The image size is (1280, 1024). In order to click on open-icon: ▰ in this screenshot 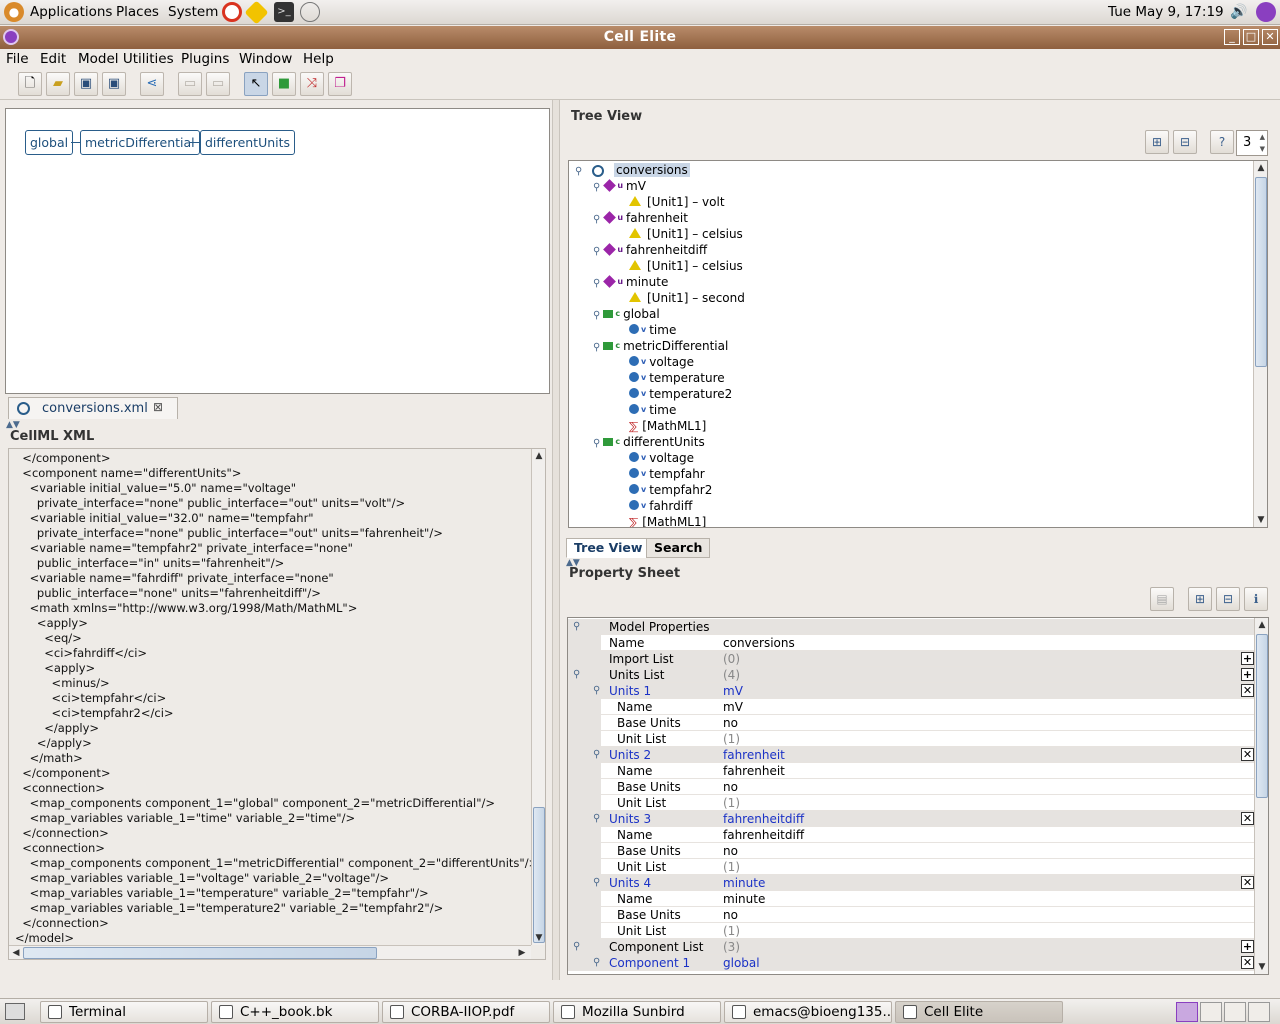, I will do `click(58, 84)`.